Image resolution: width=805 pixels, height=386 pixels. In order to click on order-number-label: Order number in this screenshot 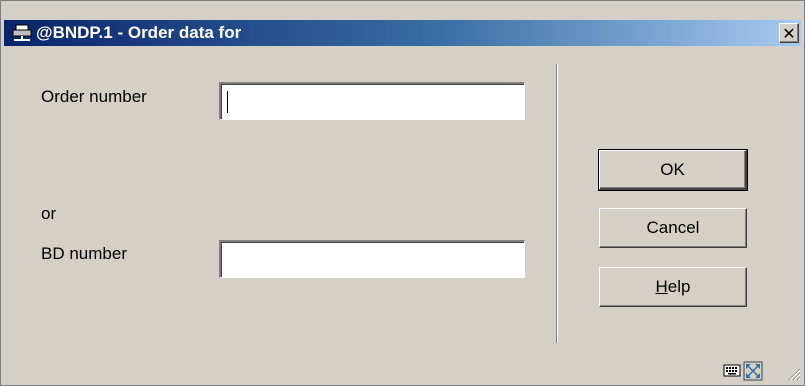, I will do `click(94, 96)`.